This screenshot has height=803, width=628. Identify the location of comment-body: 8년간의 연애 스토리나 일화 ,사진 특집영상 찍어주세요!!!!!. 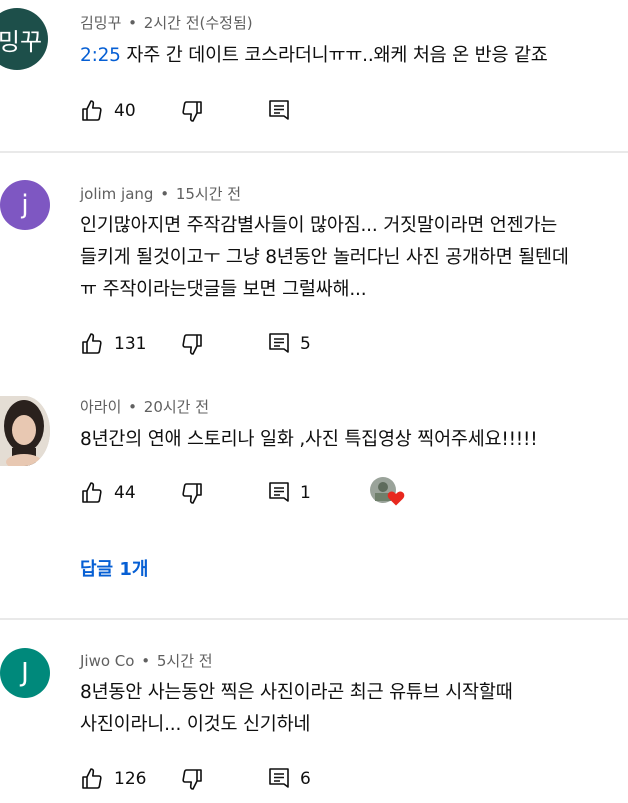
(309, 439).